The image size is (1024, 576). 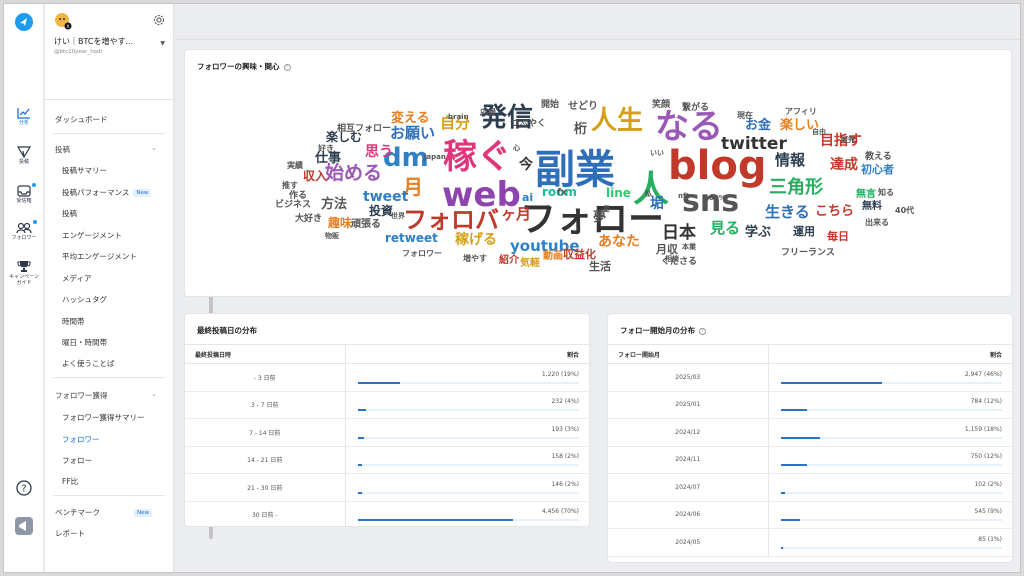 I want to click on table-header-row: フォロー開始月 割合, so click(x=810, y=354).